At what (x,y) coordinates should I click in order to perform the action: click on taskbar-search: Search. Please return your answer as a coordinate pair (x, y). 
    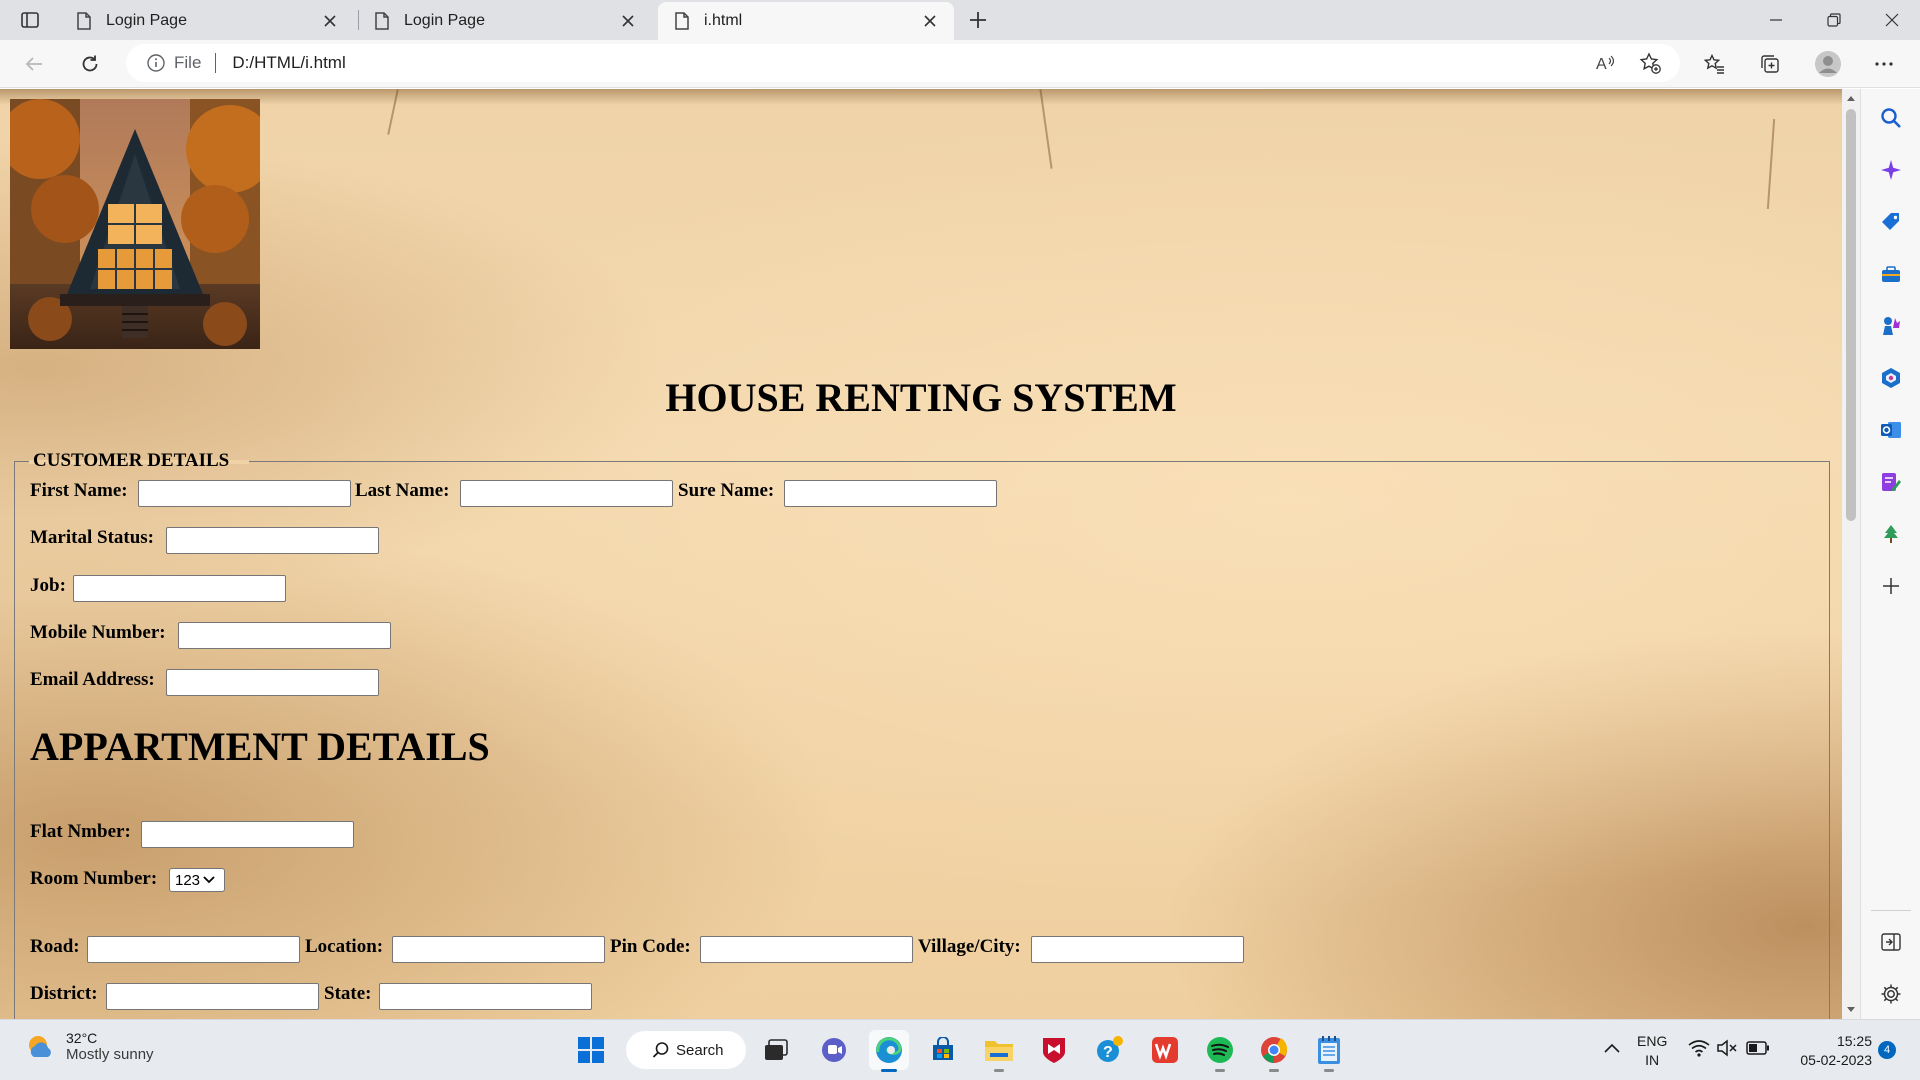
    Looking at the image, I should click on (686, 1050).